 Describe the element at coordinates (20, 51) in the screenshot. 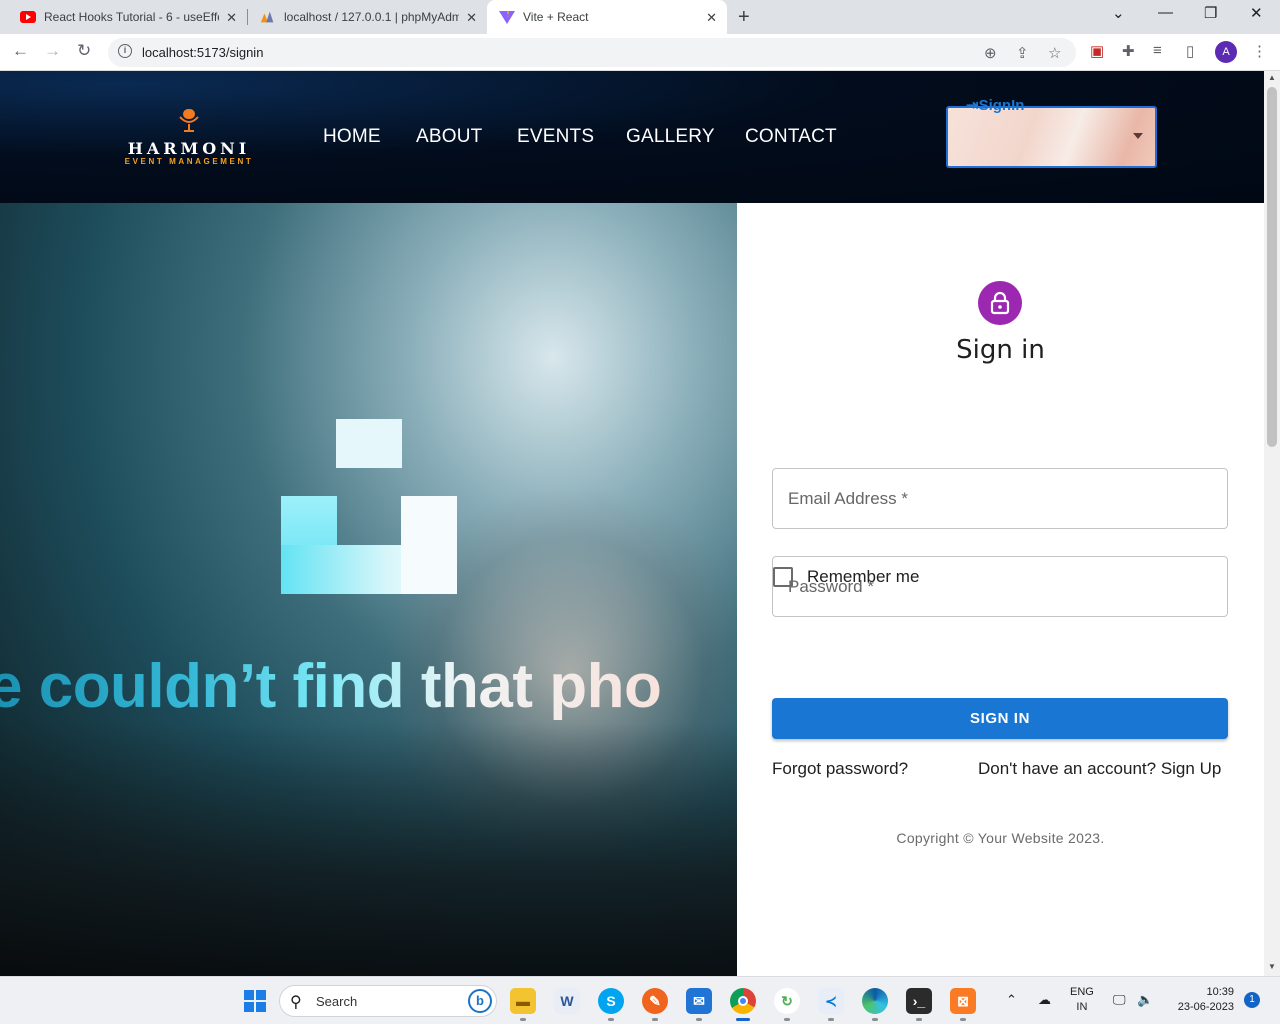

I see `back-icon: ←` at that location.